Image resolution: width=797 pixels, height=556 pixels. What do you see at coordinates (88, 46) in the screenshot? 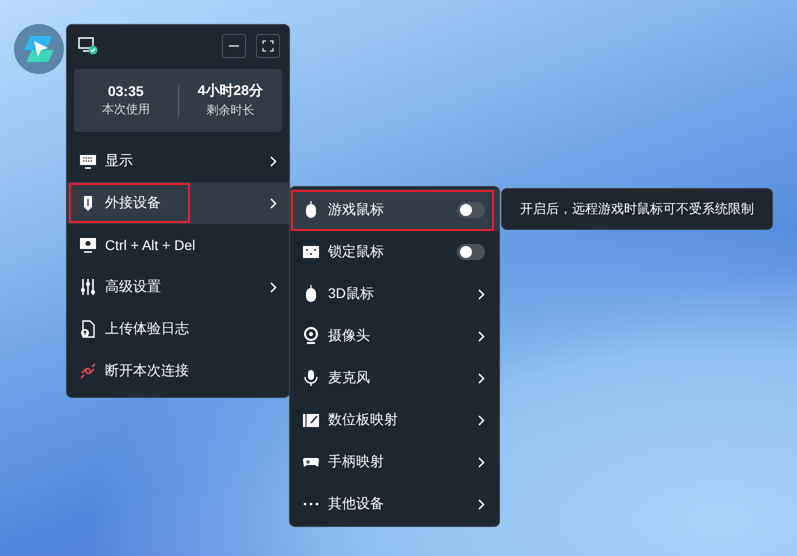
I see `monitor-check-icon` at bounding box center [88, 46].